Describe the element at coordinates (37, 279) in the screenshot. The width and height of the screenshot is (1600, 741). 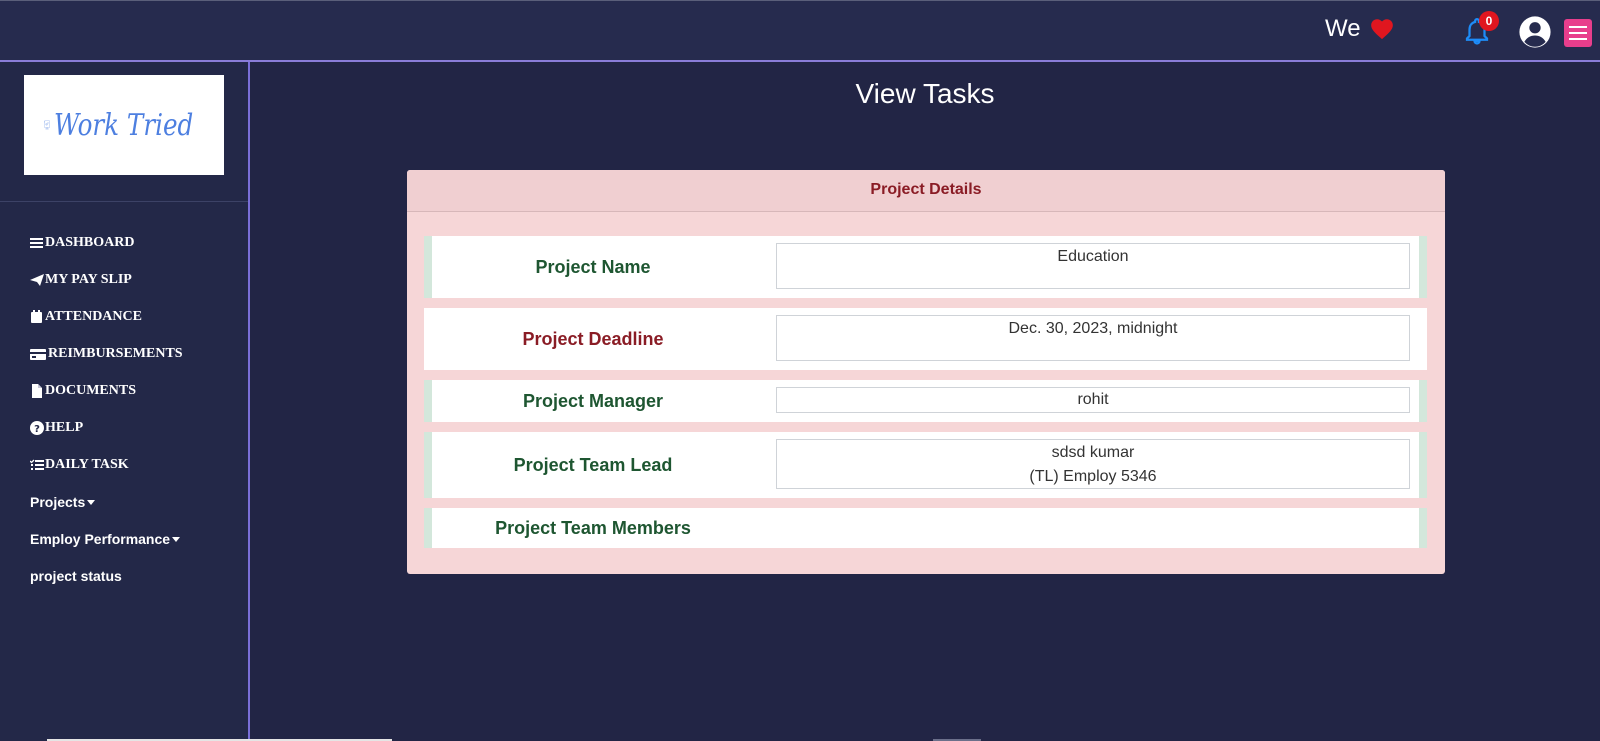
I see `paper-plane-icon` at that location.